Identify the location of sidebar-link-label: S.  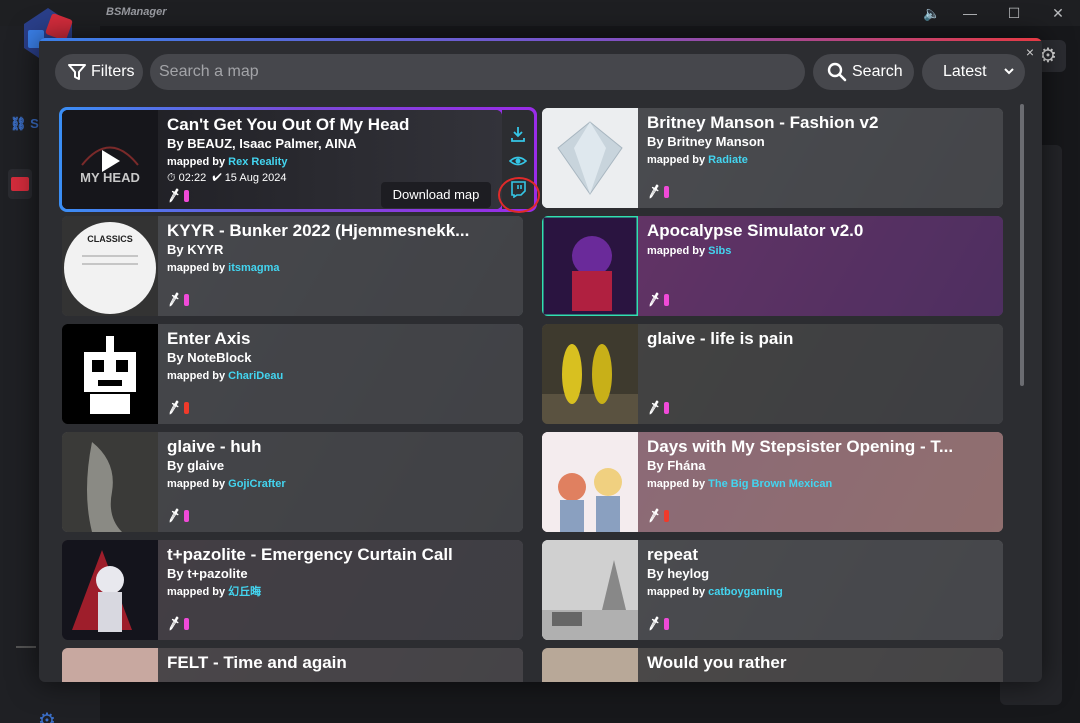
(34, 123).